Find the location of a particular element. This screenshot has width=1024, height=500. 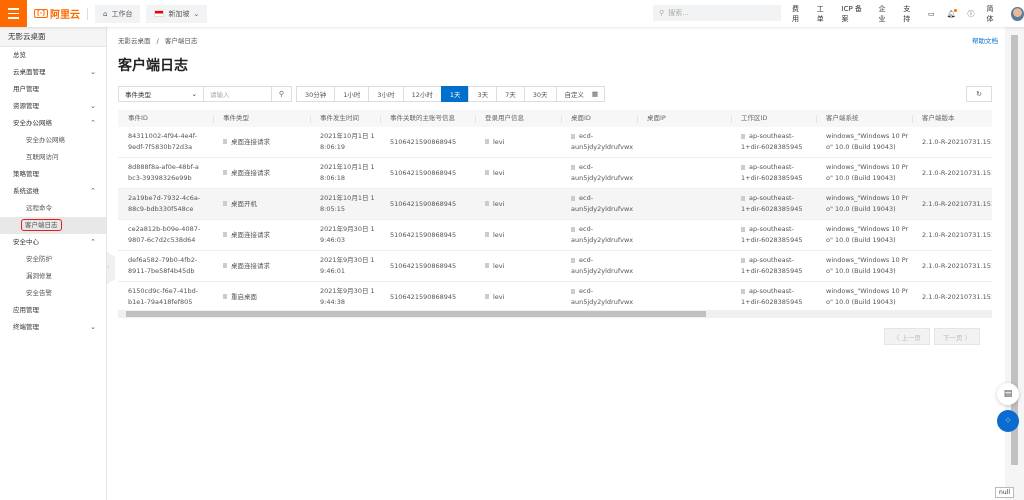

event-type-select: 事件类型 ⌄ is located at coordinates (161, 94).